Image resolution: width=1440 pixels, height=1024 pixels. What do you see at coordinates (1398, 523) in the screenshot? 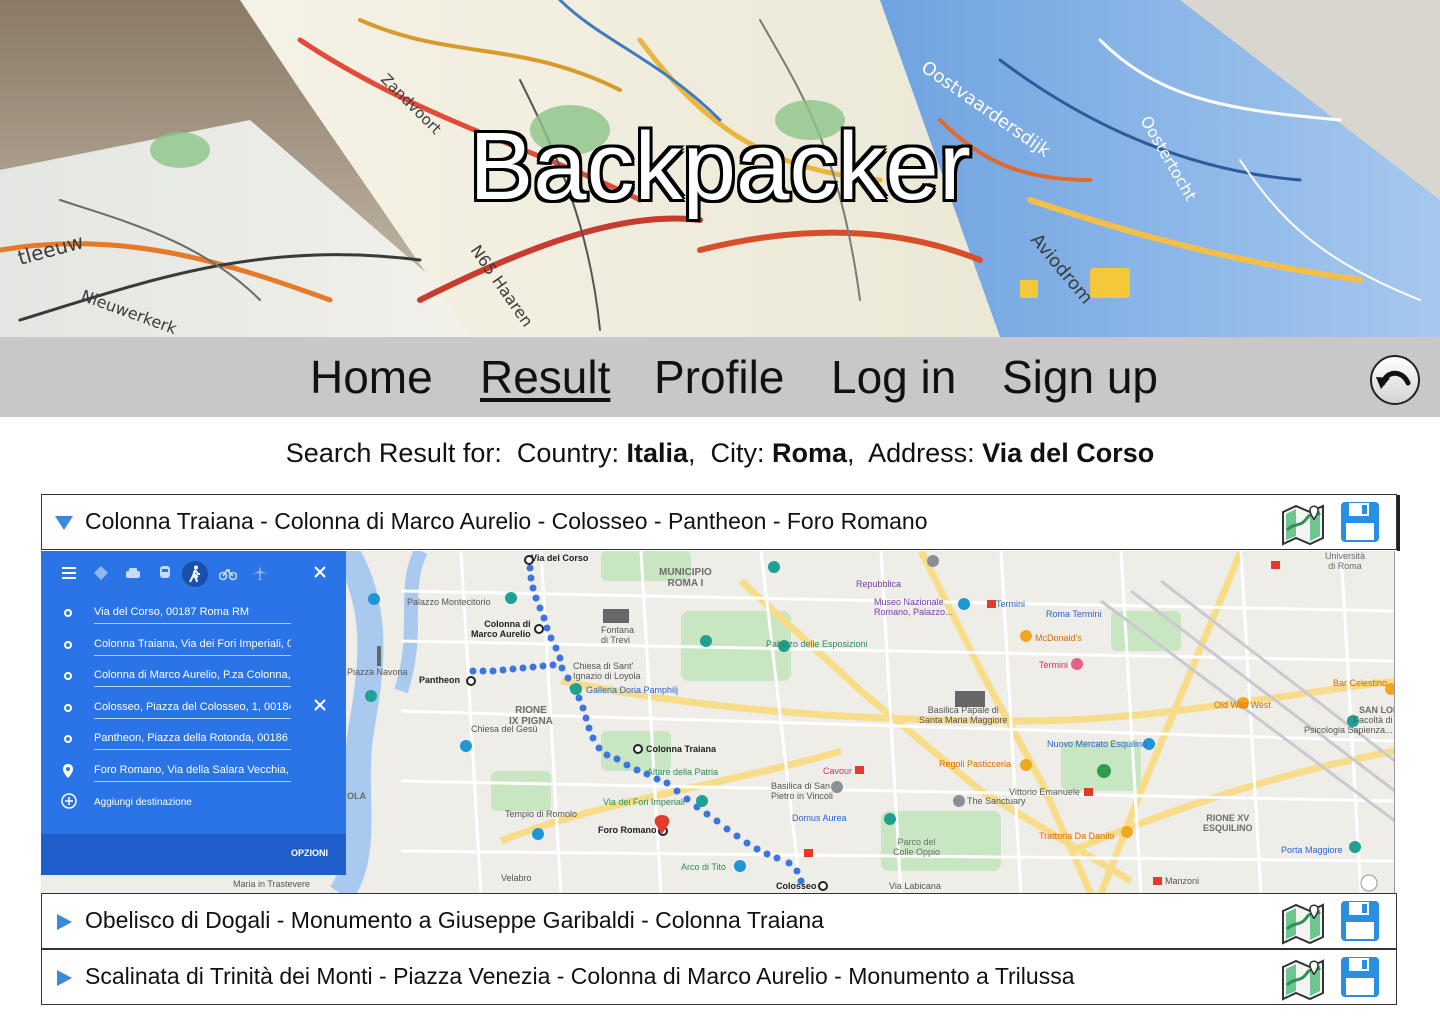
I see `row-scroll-edge` at bounding box center [1398, 523].